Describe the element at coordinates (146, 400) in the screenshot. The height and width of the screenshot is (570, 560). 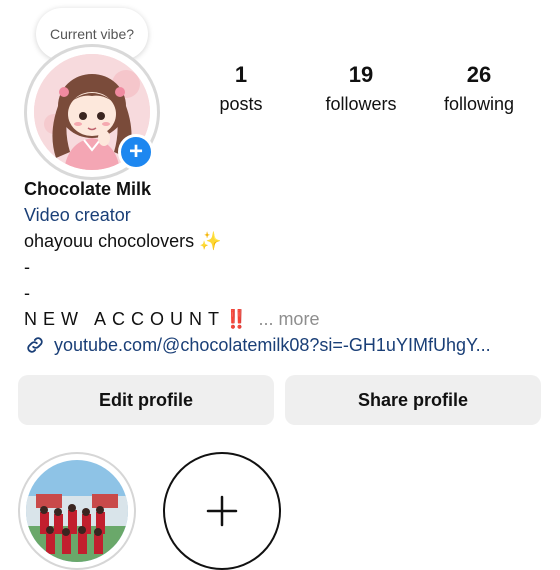
I see `edit-profile-button: Edit profile` at that location.